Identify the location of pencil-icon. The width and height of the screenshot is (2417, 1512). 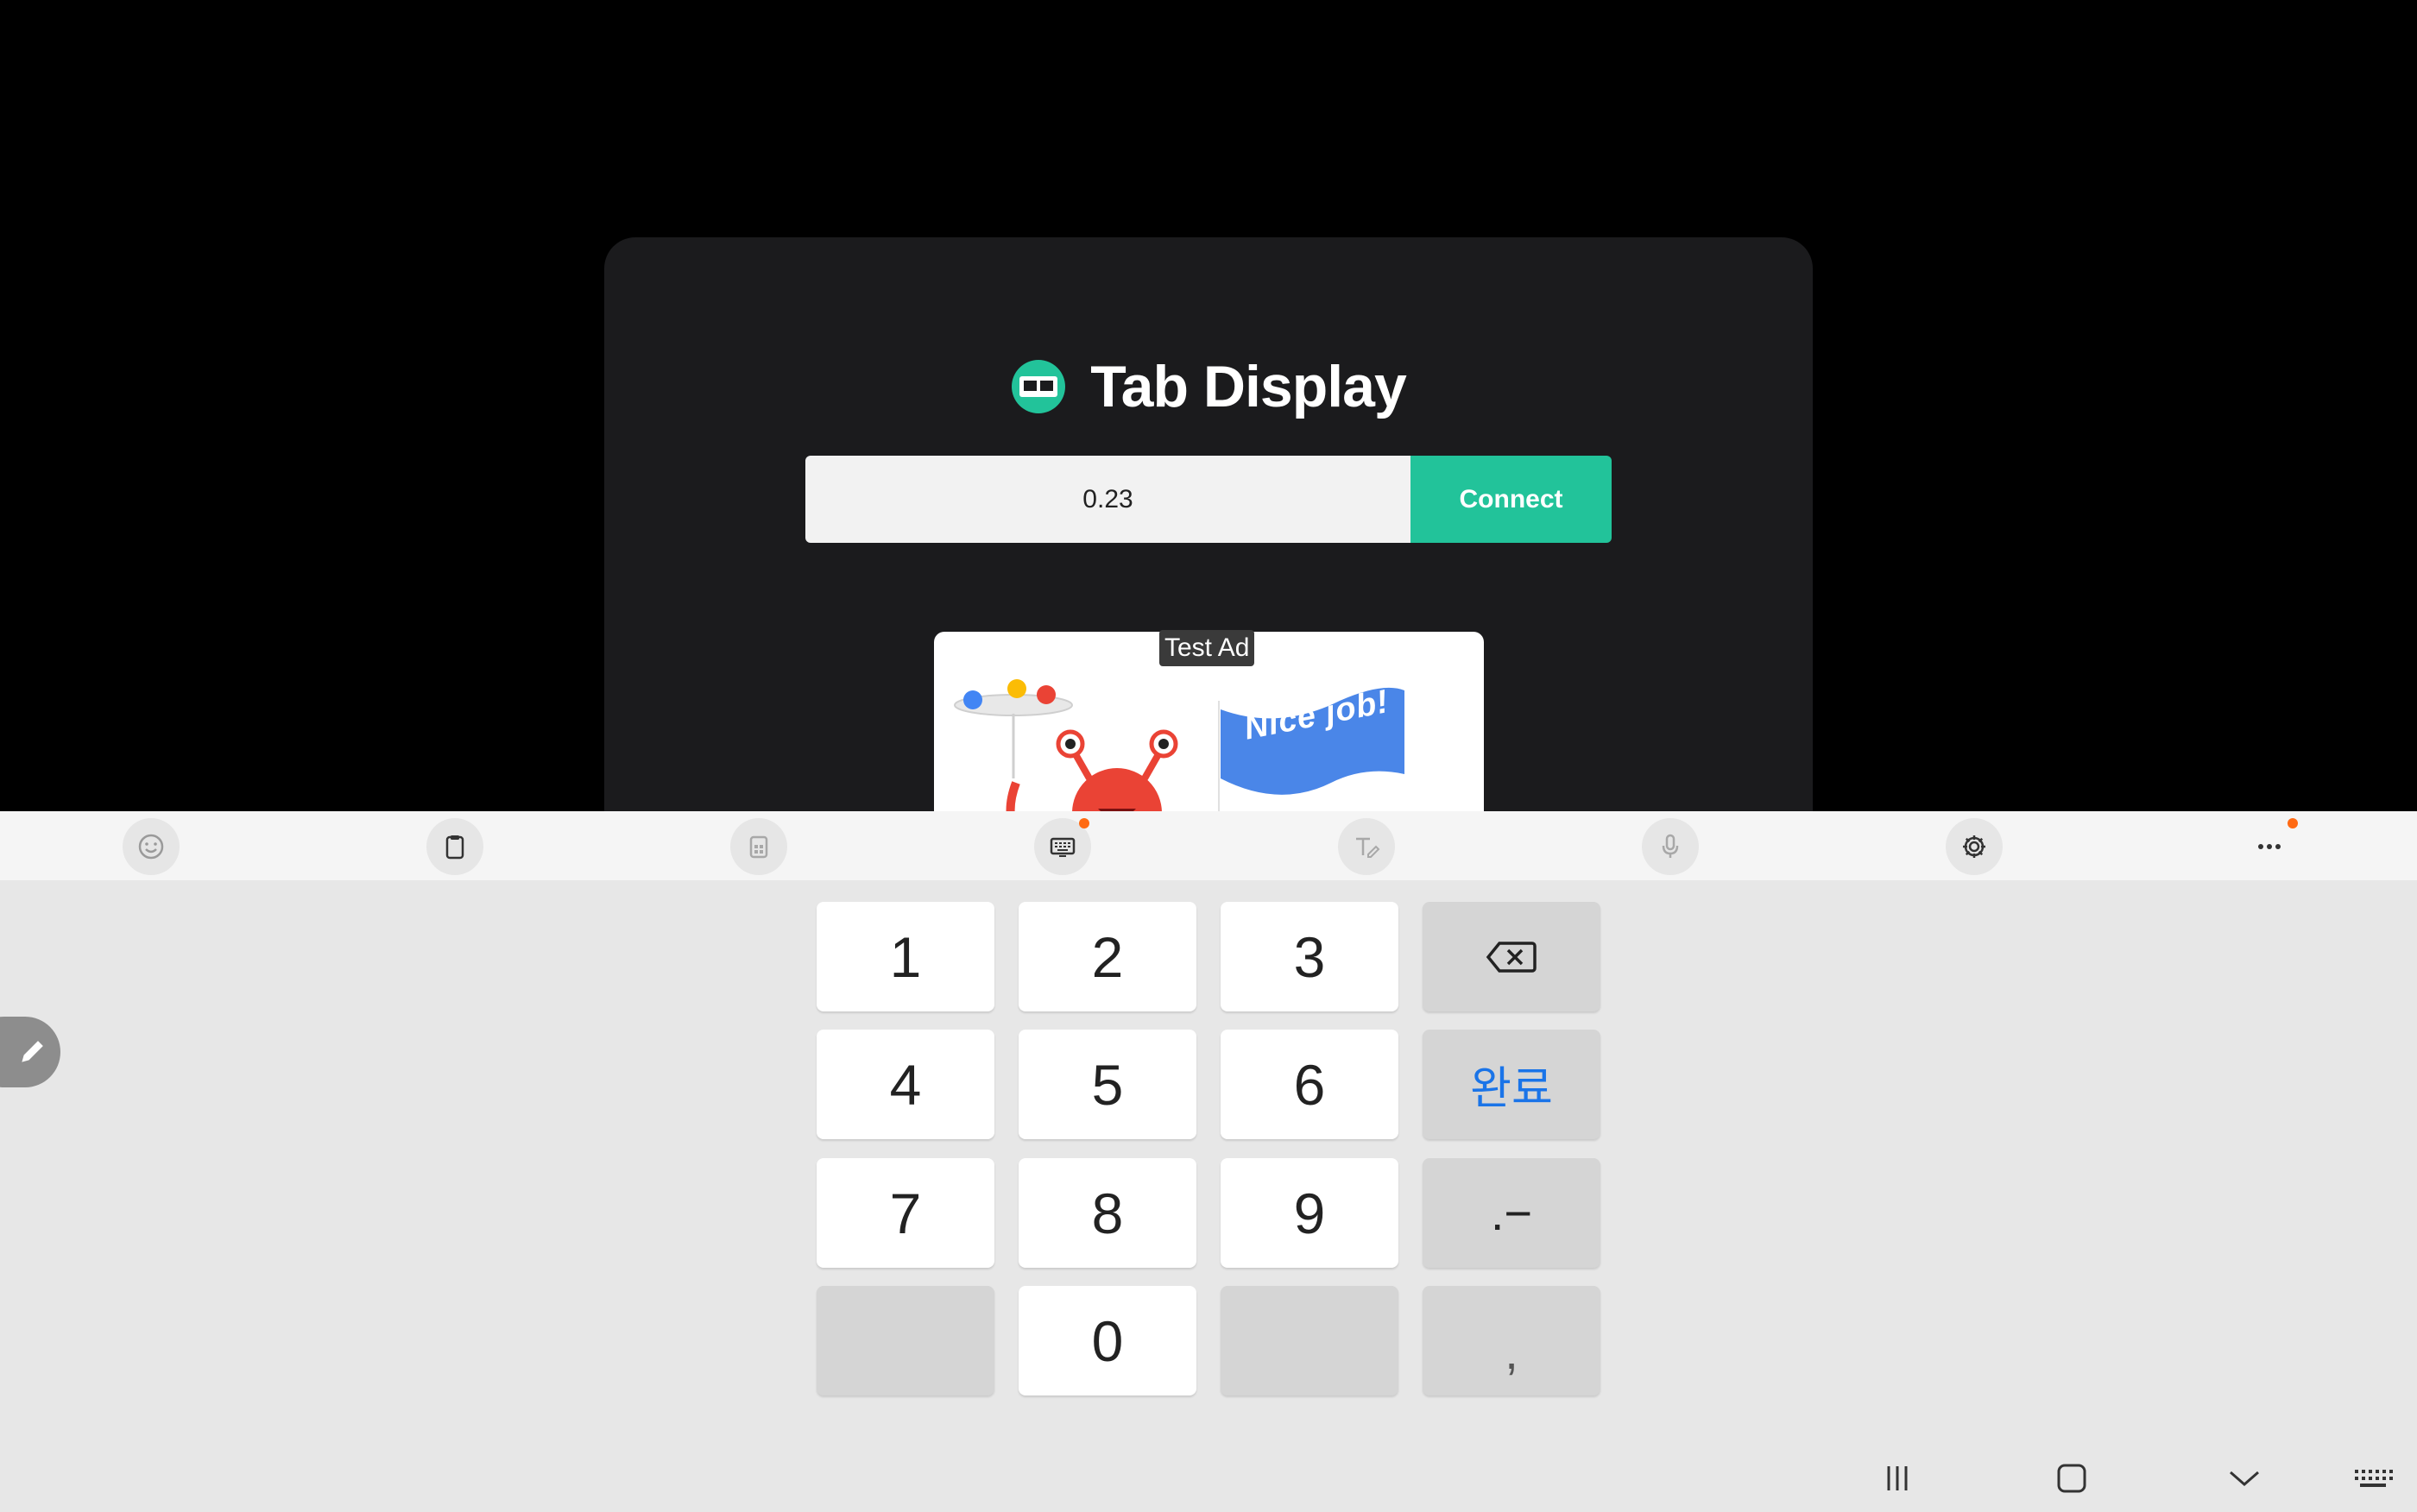
(32, 1051).